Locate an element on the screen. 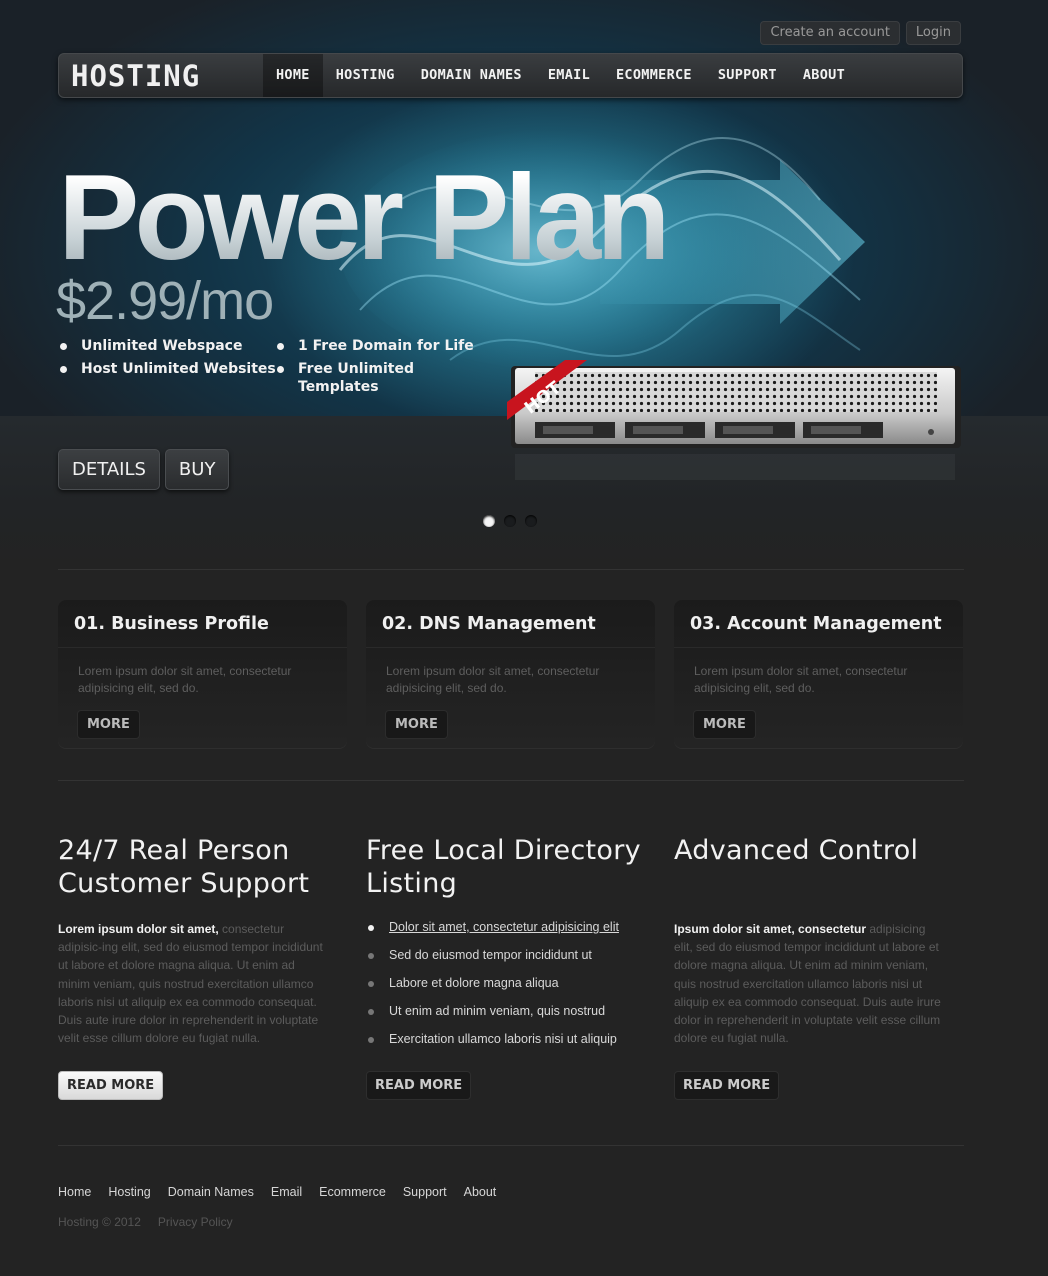 The image size is (1048, 1276). buy-button: BUY is located at coordinates (197, 469).